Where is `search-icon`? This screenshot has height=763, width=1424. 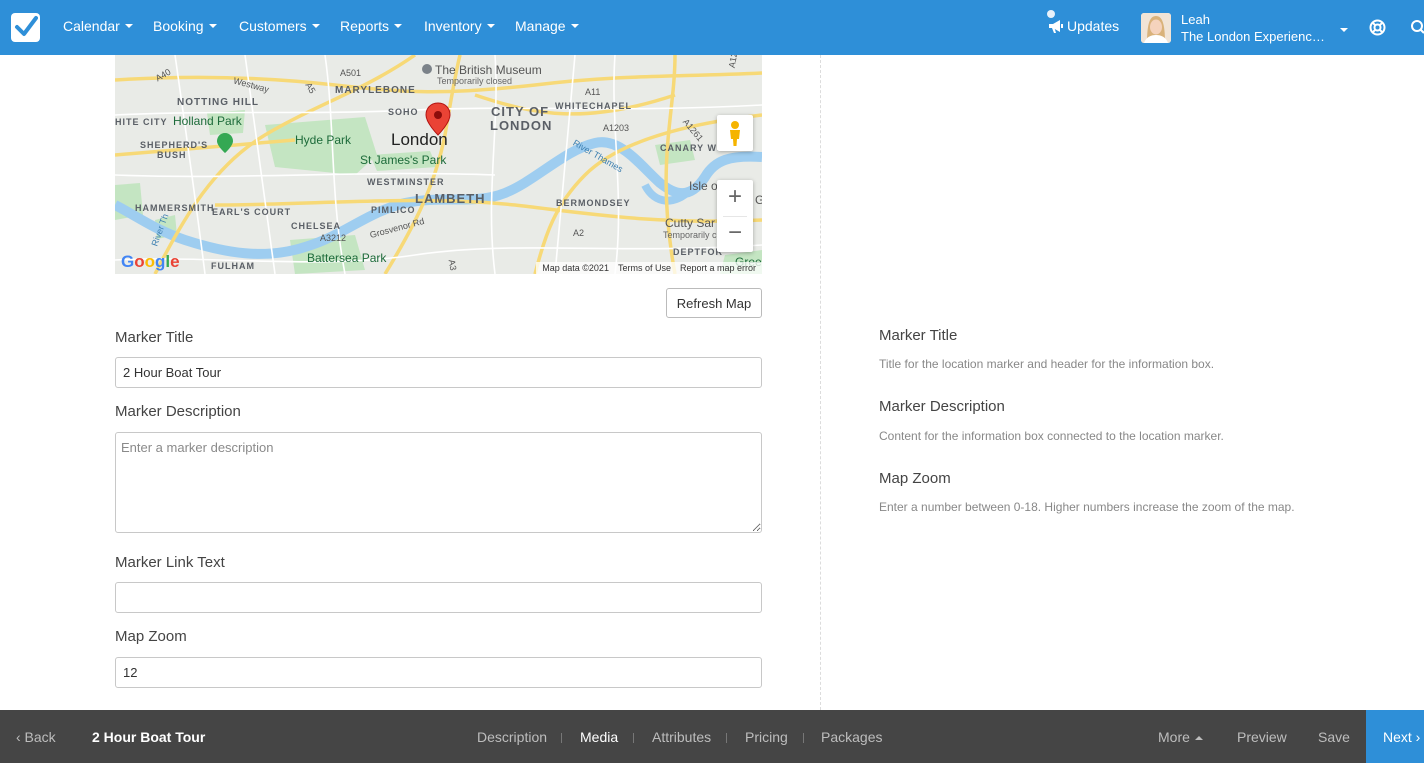 search-icon is located at coordinates (1417, 27).